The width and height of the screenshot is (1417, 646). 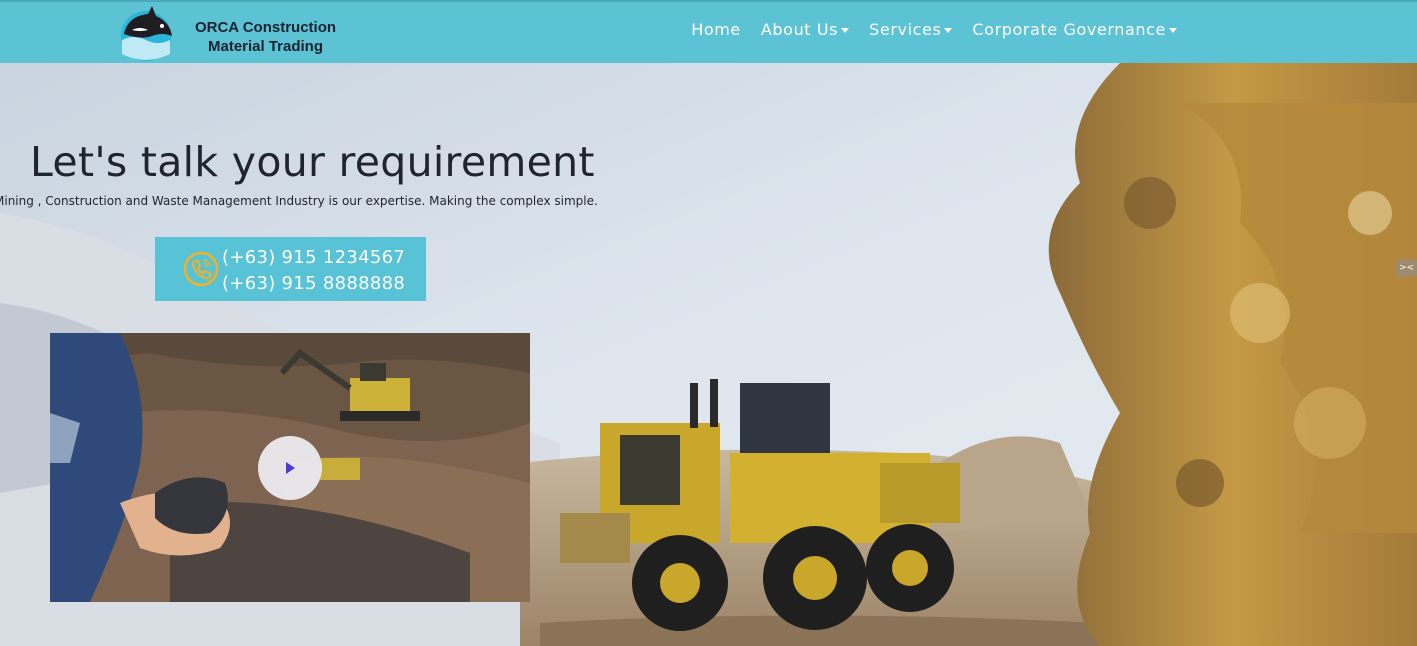 I want to click on nav-services-label: Services, so click(x=905, y=29).